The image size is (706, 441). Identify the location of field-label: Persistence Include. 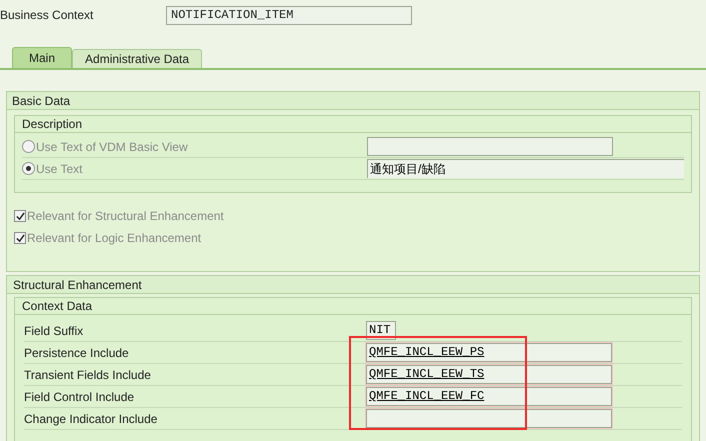
(77, 353).